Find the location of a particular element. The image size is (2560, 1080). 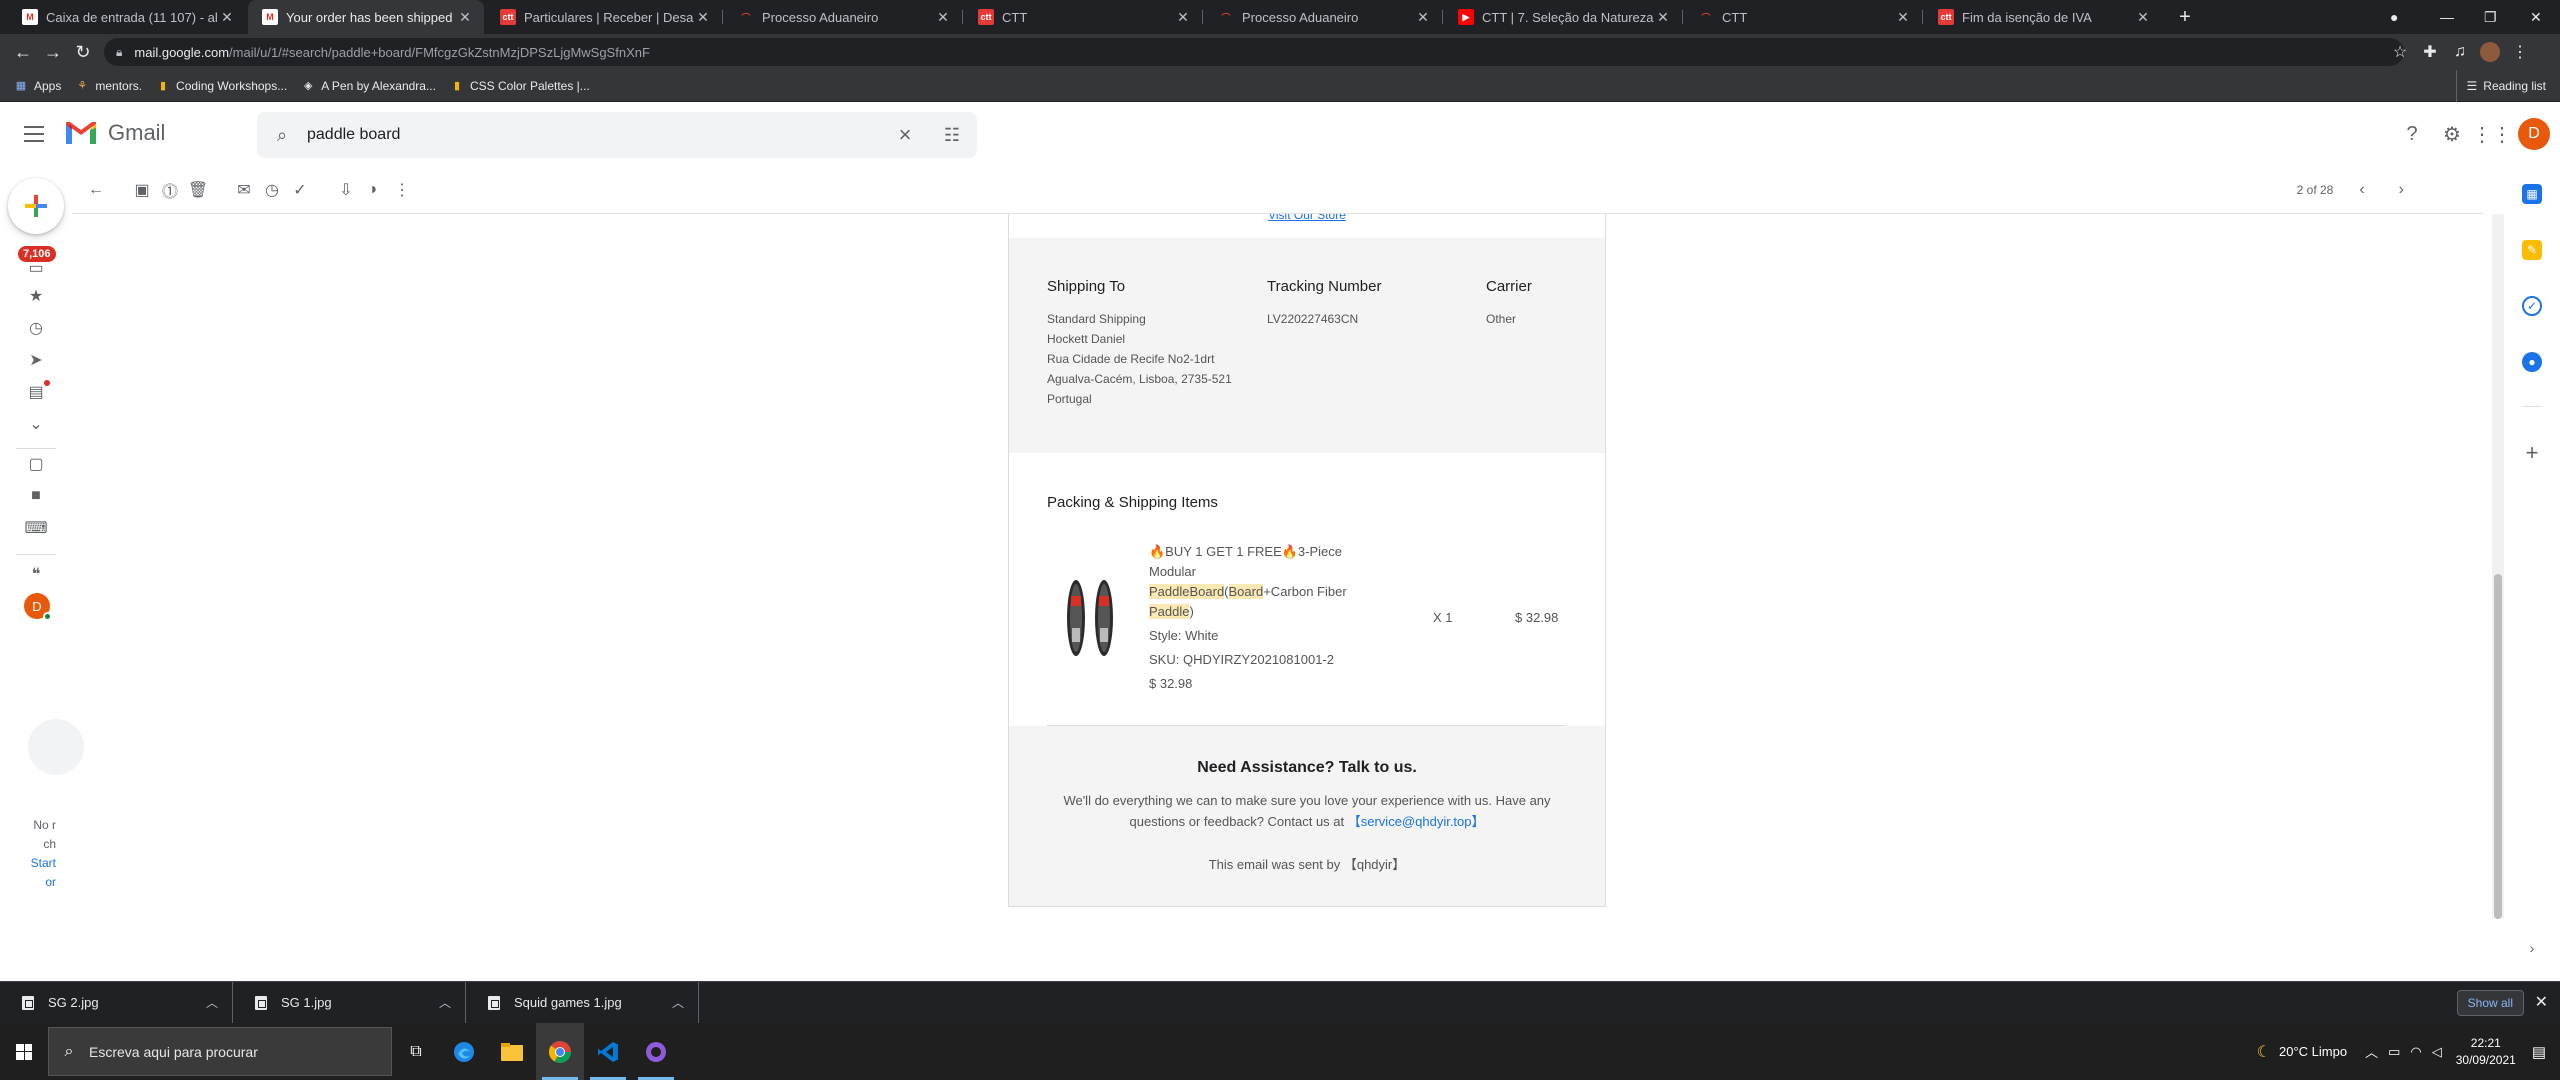

wifi-icon: ◠ is located at coordinates (2415, 1052).